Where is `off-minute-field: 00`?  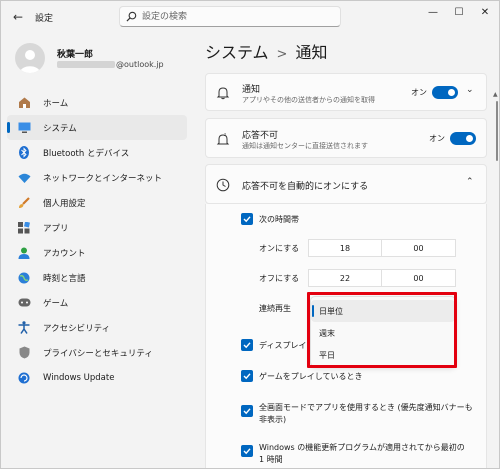
off-minute-field: 00 is located at coordinates (419, 278).